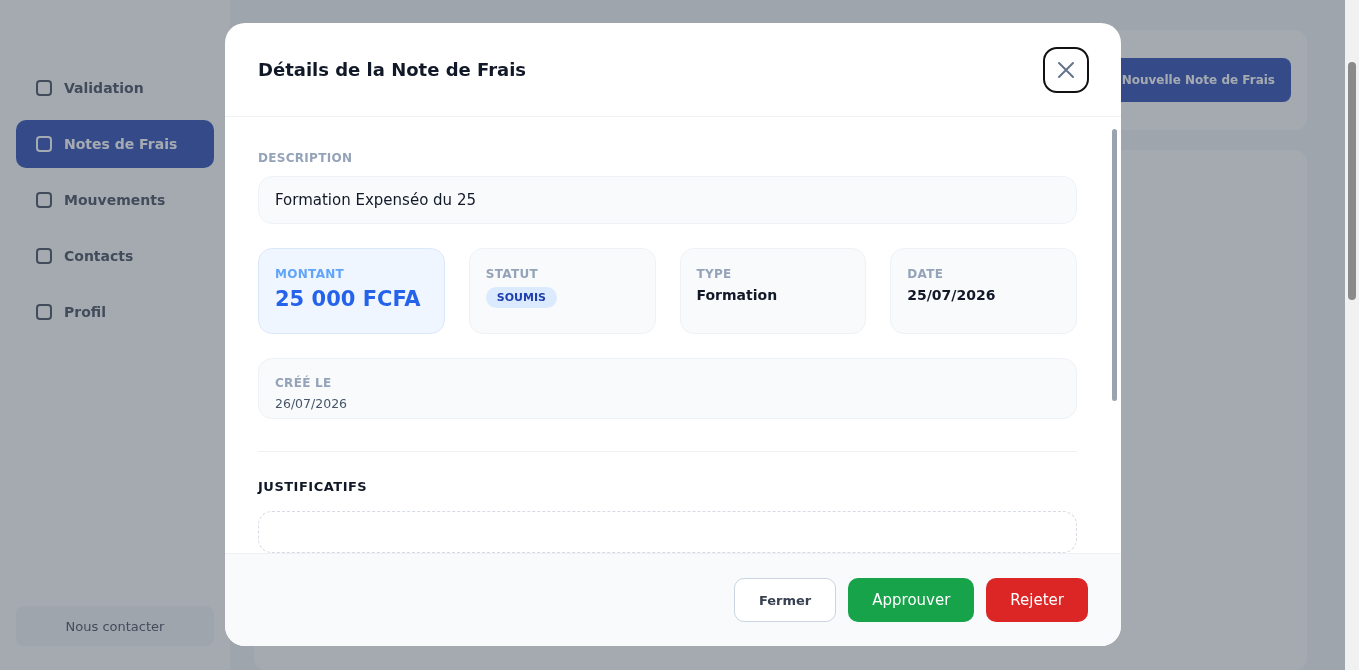  I want to click on modal-title: Détails de la Note de Frais, so click(392, 69).